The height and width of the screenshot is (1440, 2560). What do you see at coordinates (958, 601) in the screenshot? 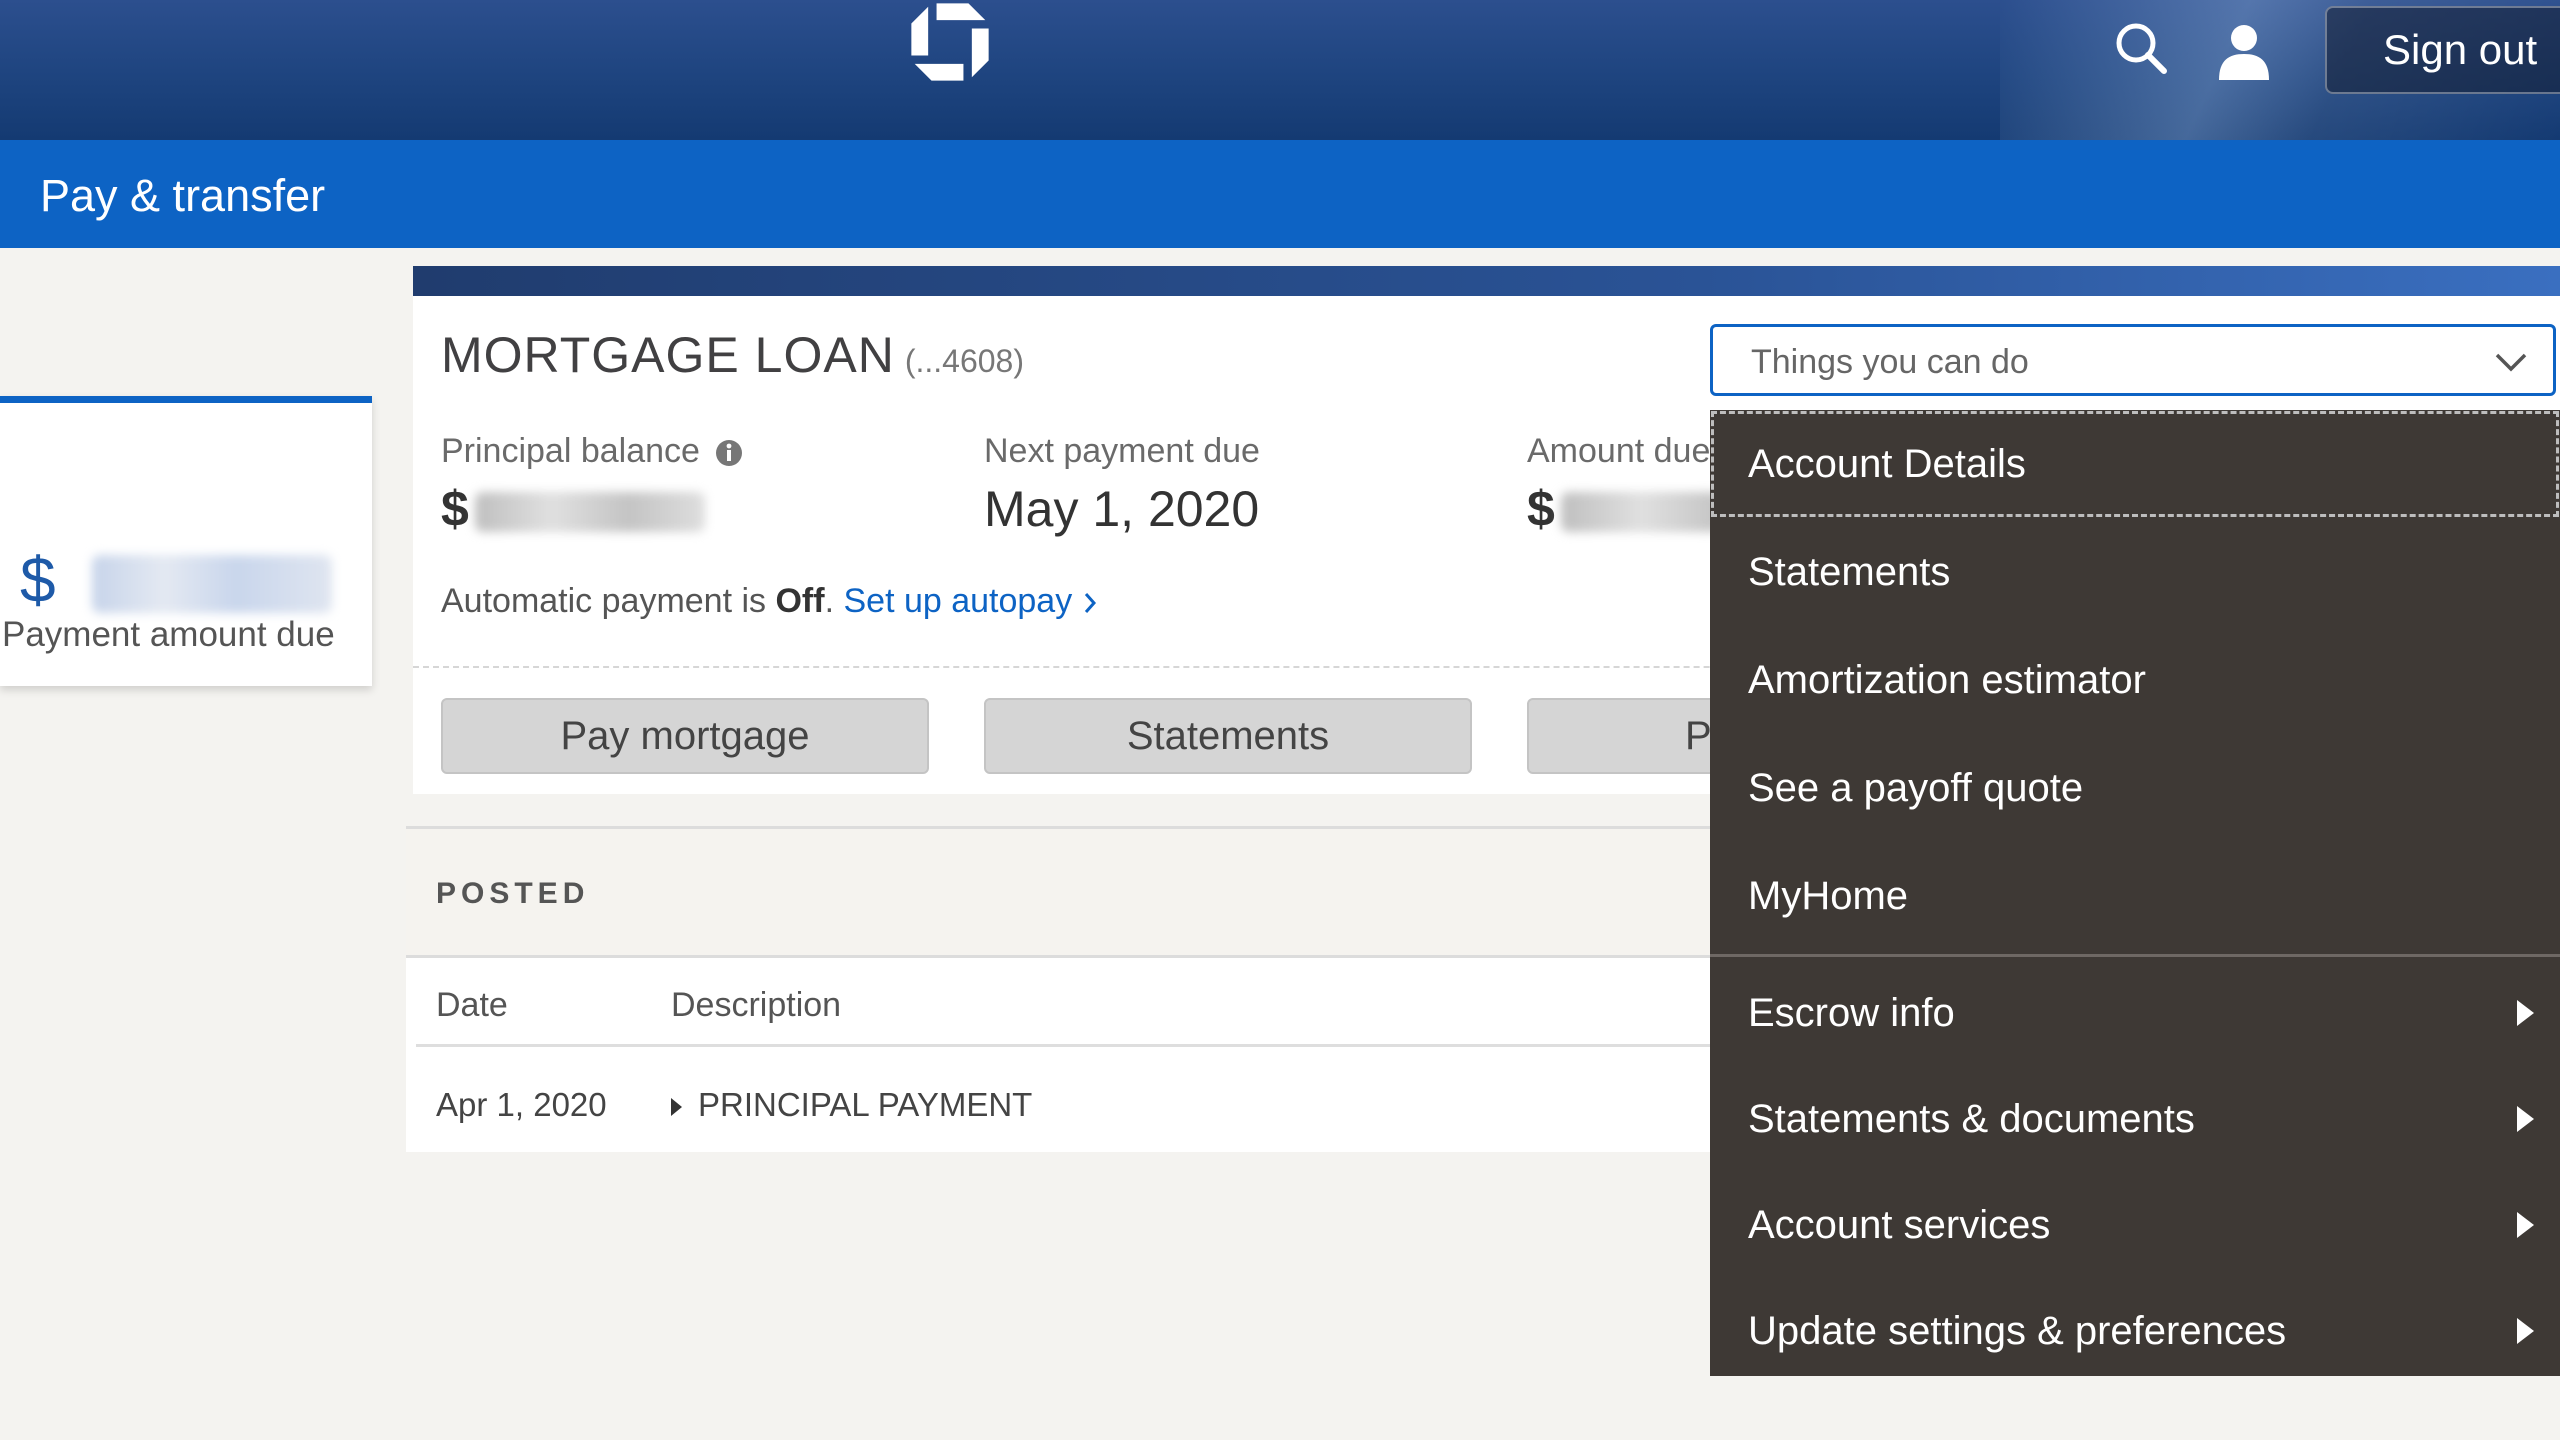
I see `setup-autopay-label: Set up autopay` at bounding box center [958, 601].